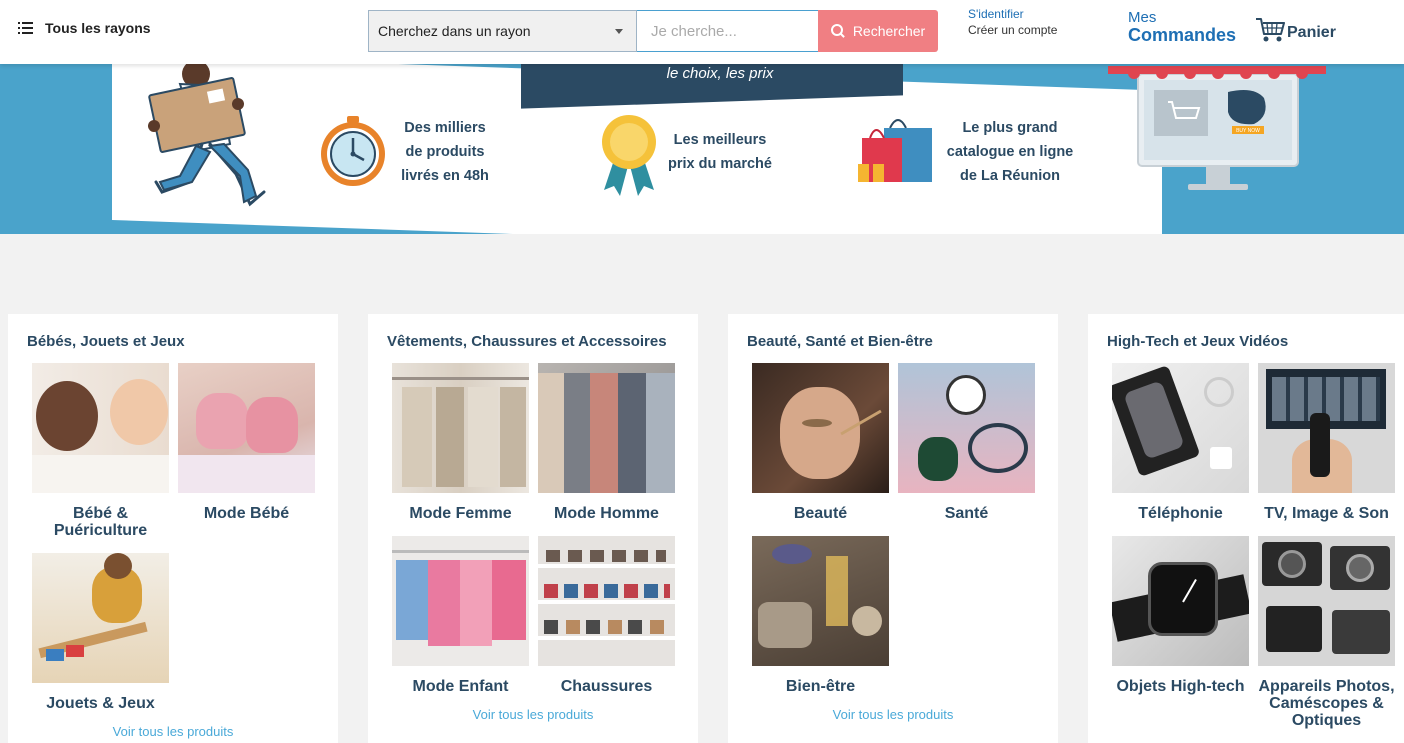  What do you see at coordinates (820, 428) in the screenshot?
I see `makeup-photo` at bounding box center [820, 428].